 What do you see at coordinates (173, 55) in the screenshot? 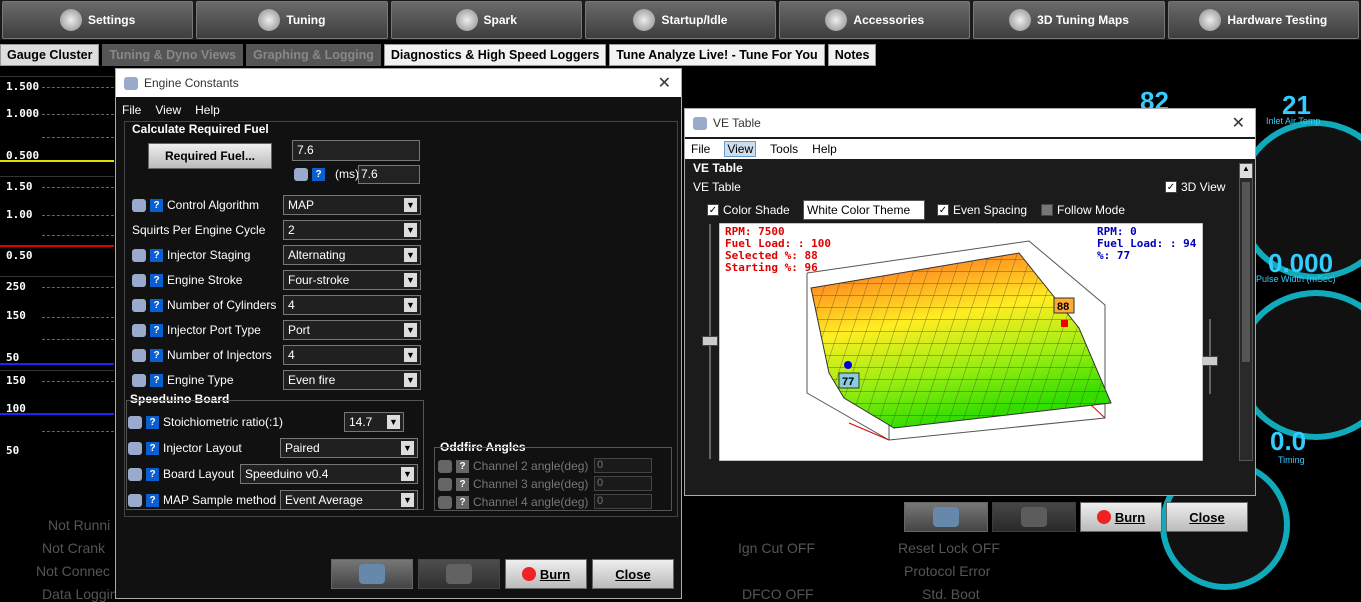
I see `tab-tuning-dyno: Tuning & Dyno Views` at bounding box center [173, 55].